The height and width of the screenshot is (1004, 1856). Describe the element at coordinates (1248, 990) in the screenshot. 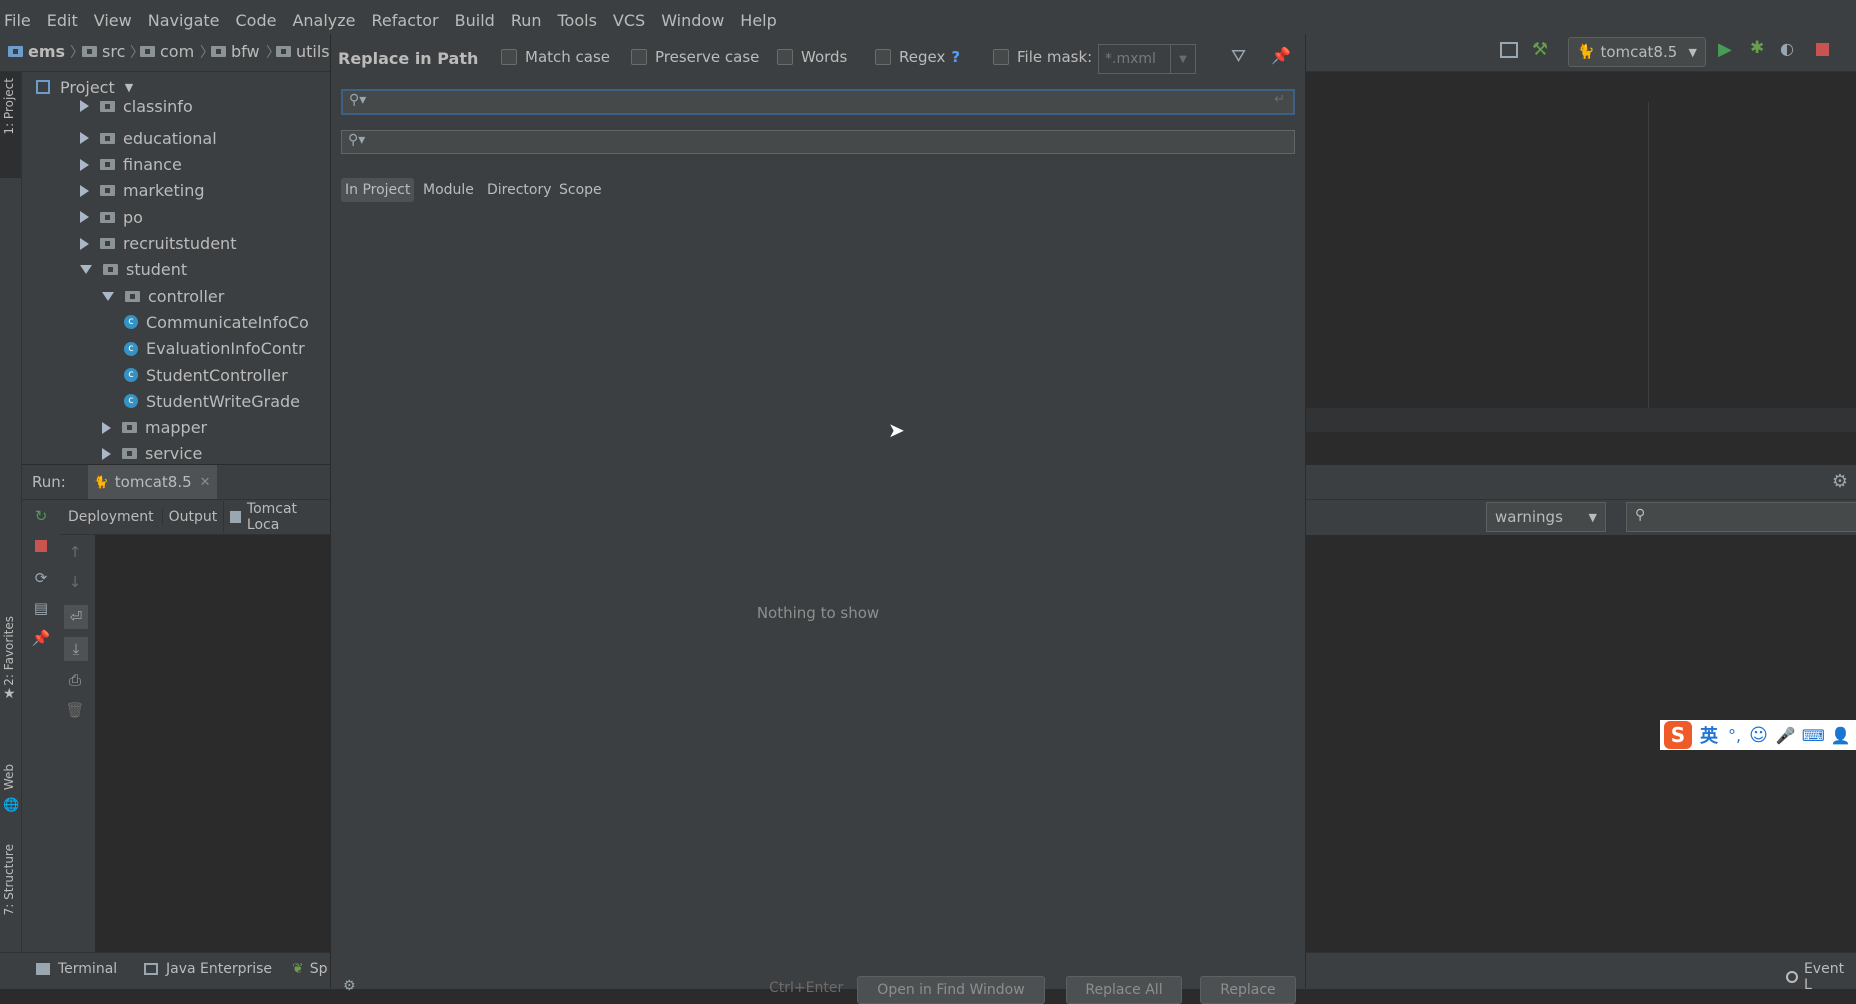

I see `replace-button: Replace` at that location.